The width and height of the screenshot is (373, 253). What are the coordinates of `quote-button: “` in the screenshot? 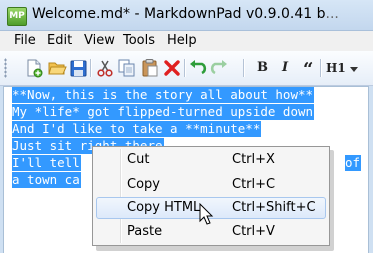 It's located at (308, 70).